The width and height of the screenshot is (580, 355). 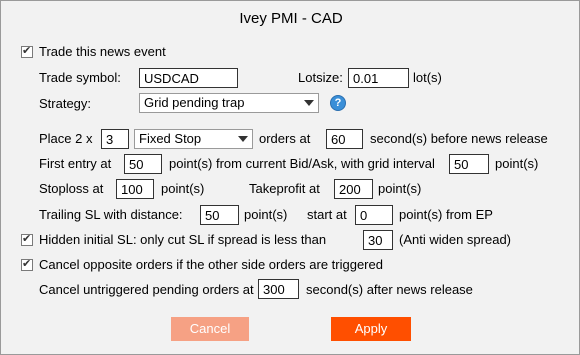 What do you see at coordinates (517, 163) in the screenshot?
I see `grid-interval-unit: point(s)` at bounding box center [517, 163].